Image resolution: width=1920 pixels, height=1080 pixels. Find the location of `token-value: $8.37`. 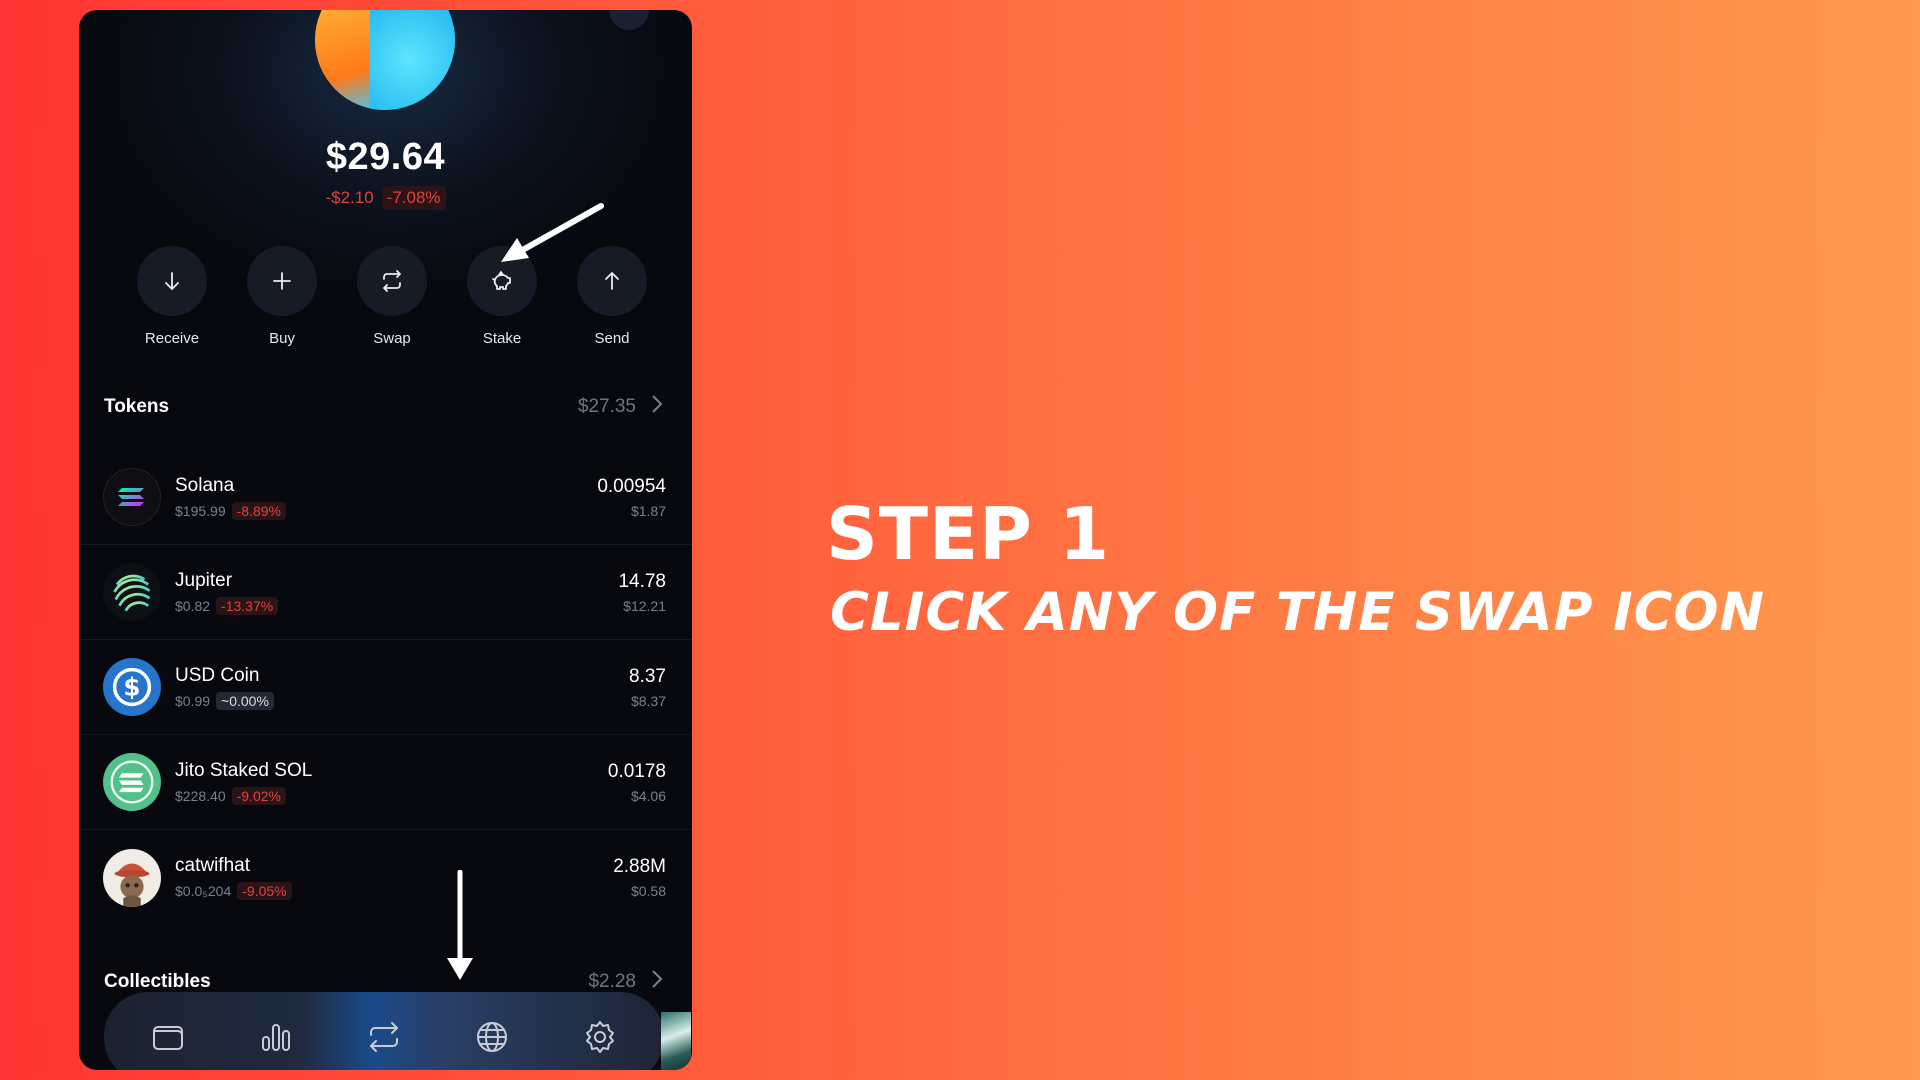

token-value: $8.37 is located at coordinates (648, 700).